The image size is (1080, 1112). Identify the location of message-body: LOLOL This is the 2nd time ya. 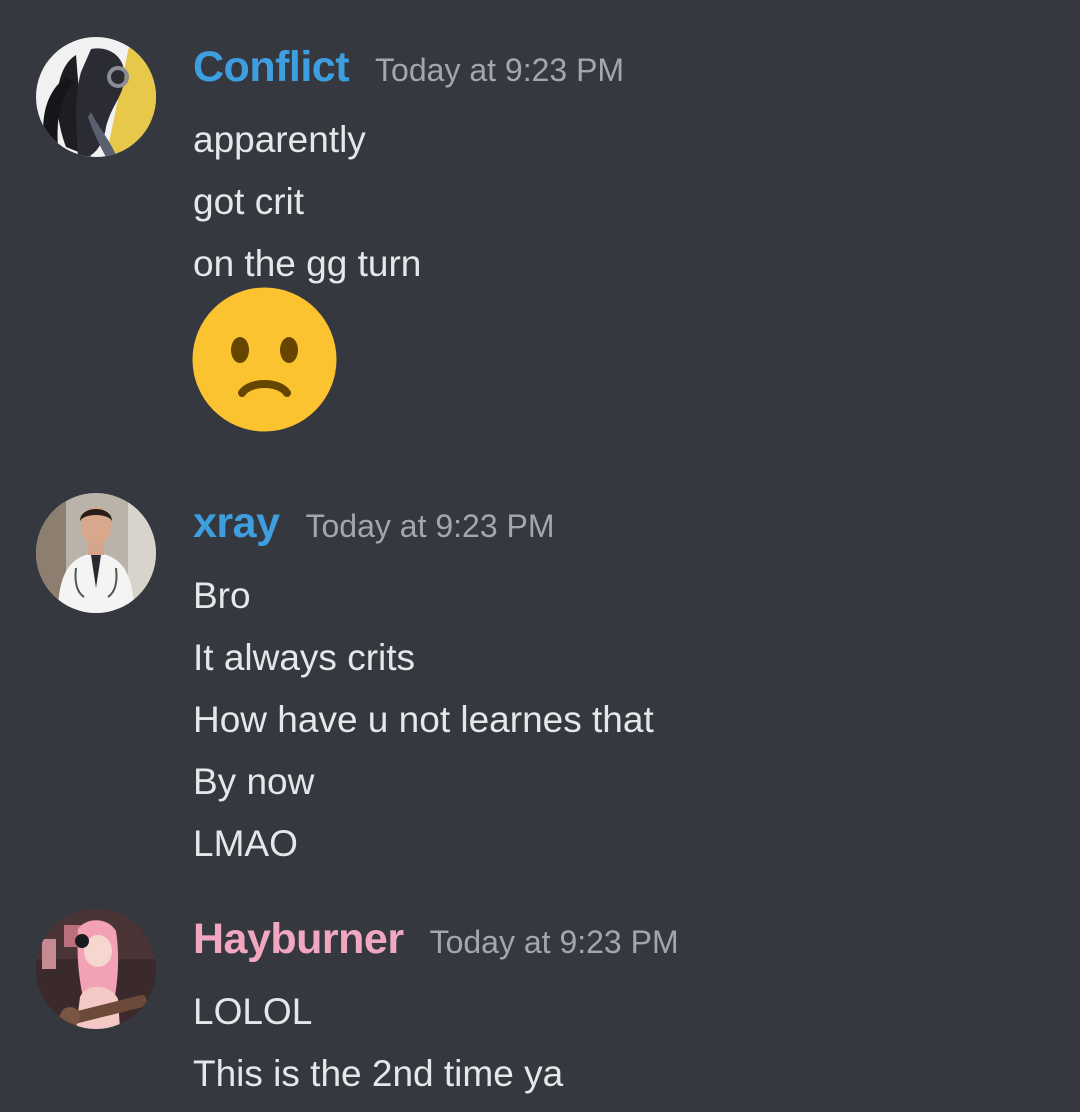
(378, 1043).